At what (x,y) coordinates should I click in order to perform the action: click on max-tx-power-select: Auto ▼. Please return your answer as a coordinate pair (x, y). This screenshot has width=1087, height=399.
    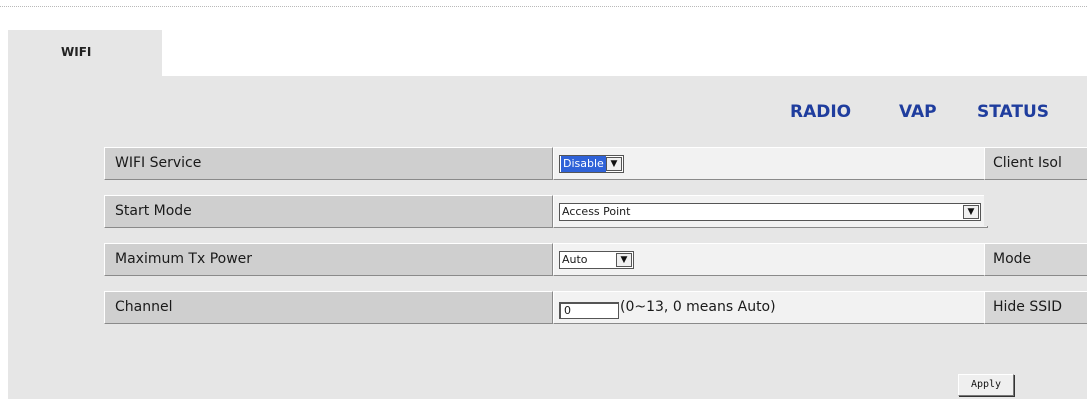
    Looking at the image, I should click on (596, 260).